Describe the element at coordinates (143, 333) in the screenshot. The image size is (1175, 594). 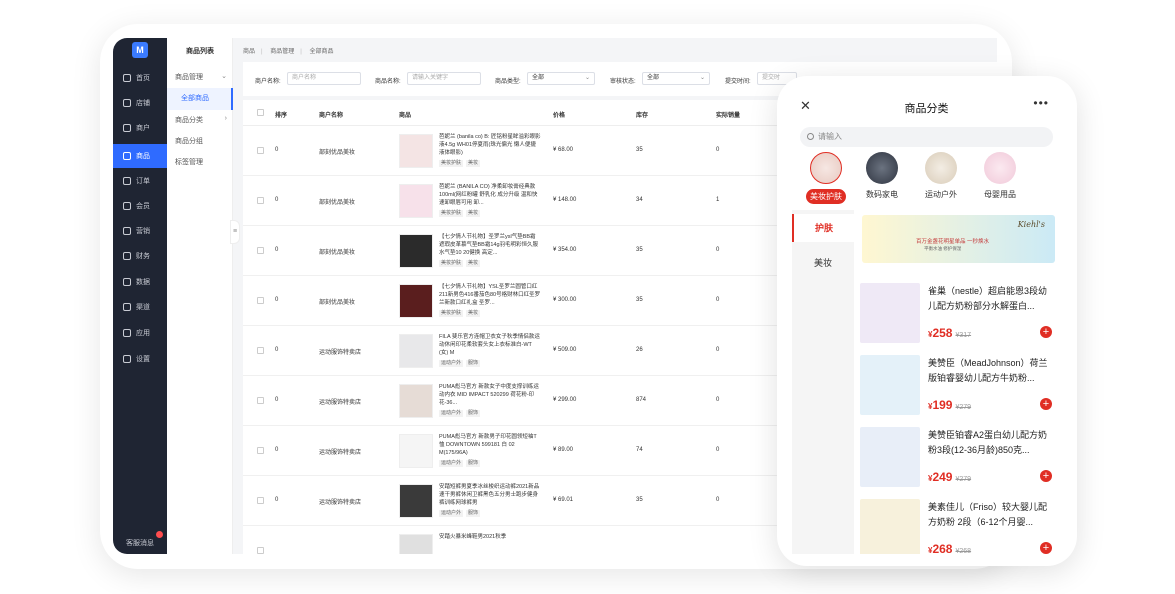
I see `sidebar-item-label: 应用` at that location.